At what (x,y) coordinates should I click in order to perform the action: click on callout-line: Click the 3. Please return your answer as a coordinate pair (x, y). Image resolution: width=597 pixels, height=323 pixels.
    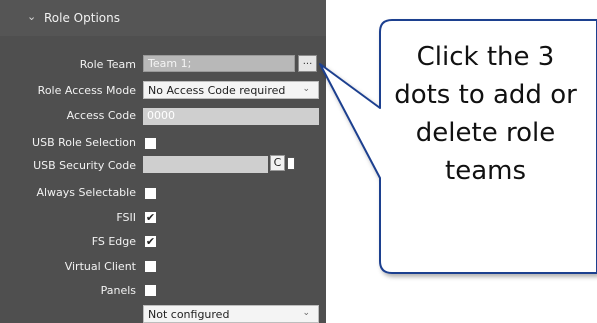
    Looking at the image, I should click on (485, 57).